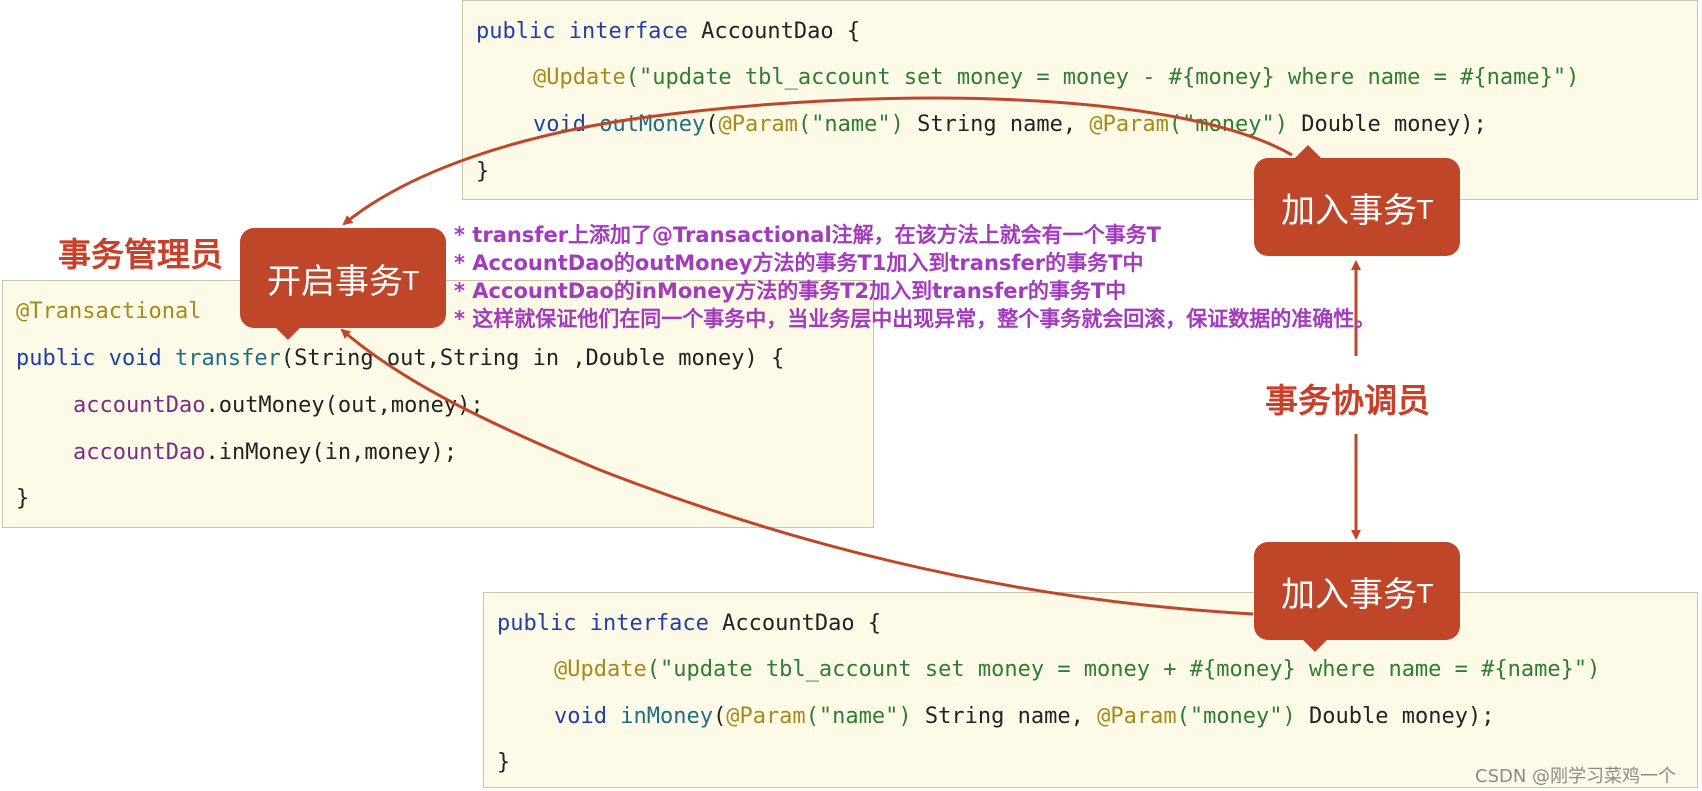 This screenshot has width=1702, height=791. What do you see at coordinates (288, 333) in the screenshot?
I see `start-bubble-tail` at bounding box center [288, 333].